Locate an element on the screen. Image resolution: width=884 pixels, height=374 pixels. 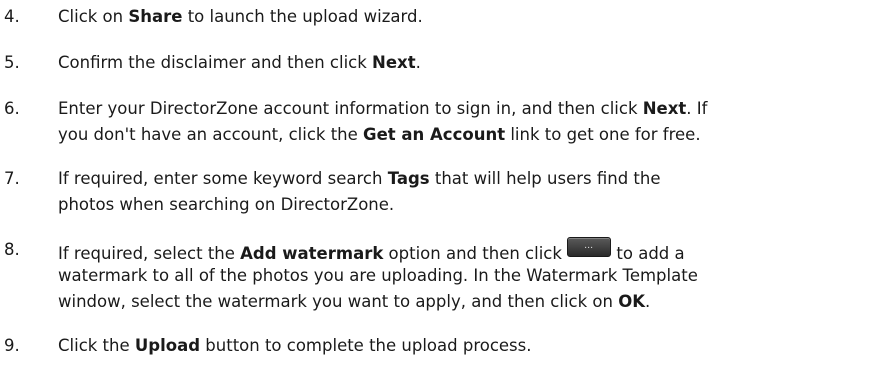
step-number: 8. is located at coordinates (12, 249).